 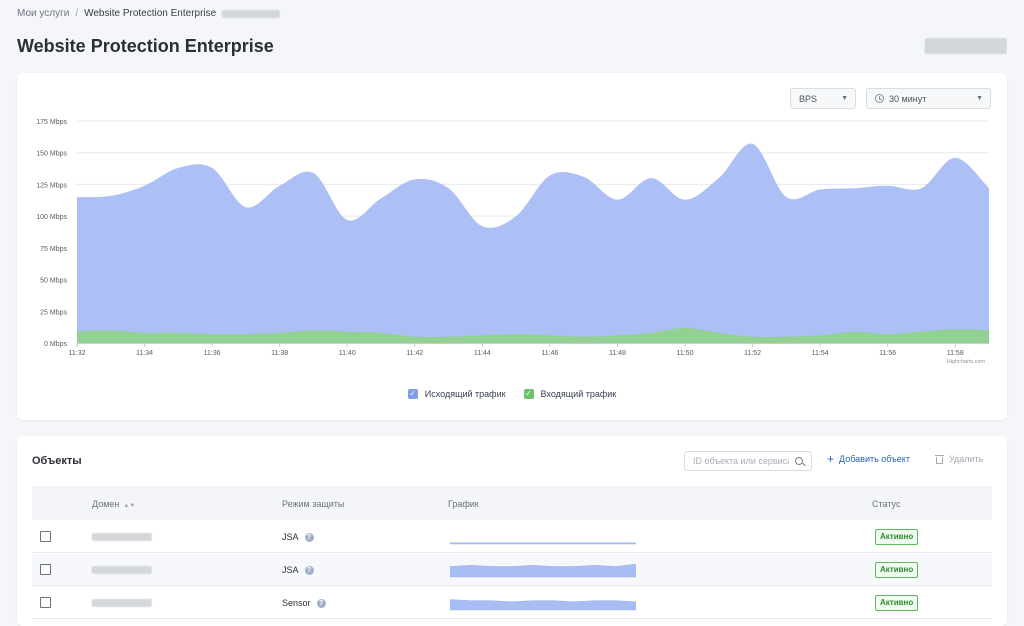 I want to click on x-tick-label: 11:44, so click(x=482, y=353).